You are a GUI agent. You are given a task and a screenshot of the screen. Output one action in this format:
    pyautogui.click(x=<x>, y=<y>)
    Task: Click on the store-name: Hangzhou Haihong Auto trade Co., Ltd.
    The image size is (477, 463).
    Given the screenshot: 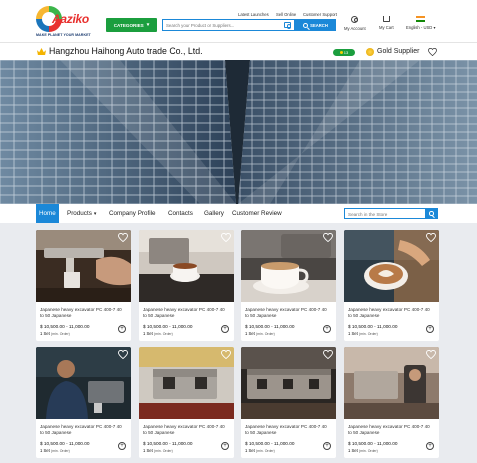 What is the action you would take?
    pyautogui.click(x=126, y=51)
    